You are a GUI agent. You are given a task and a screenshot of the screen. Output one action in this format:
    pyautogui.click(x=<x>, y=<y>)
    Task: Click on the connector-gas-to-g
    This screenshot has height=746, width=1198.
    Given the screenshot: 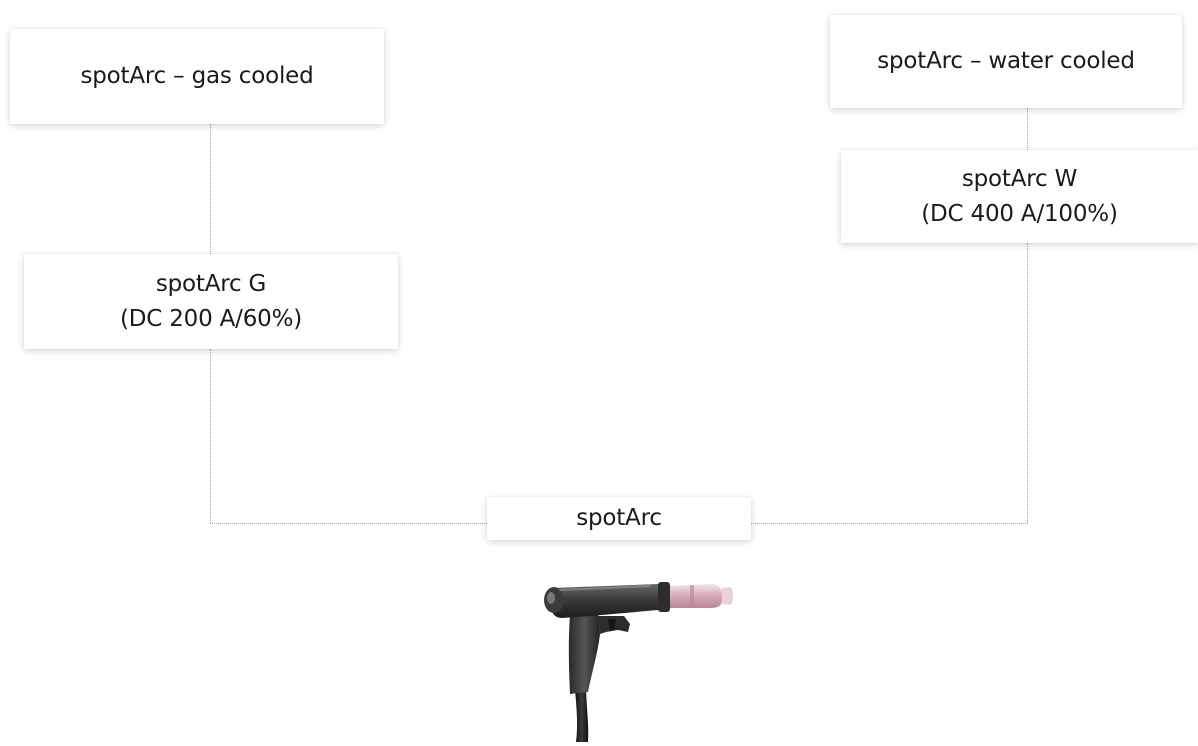 What is the action you would take?
    pyautogui.click(x=210, y=189)
    